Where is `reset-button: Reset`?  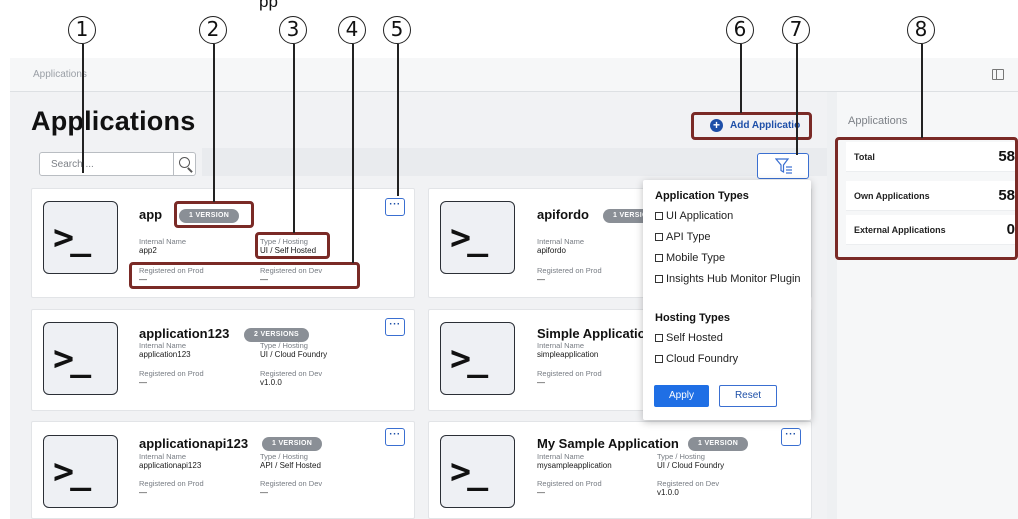
reset-button: Reset is located at coordinates (748, 396).